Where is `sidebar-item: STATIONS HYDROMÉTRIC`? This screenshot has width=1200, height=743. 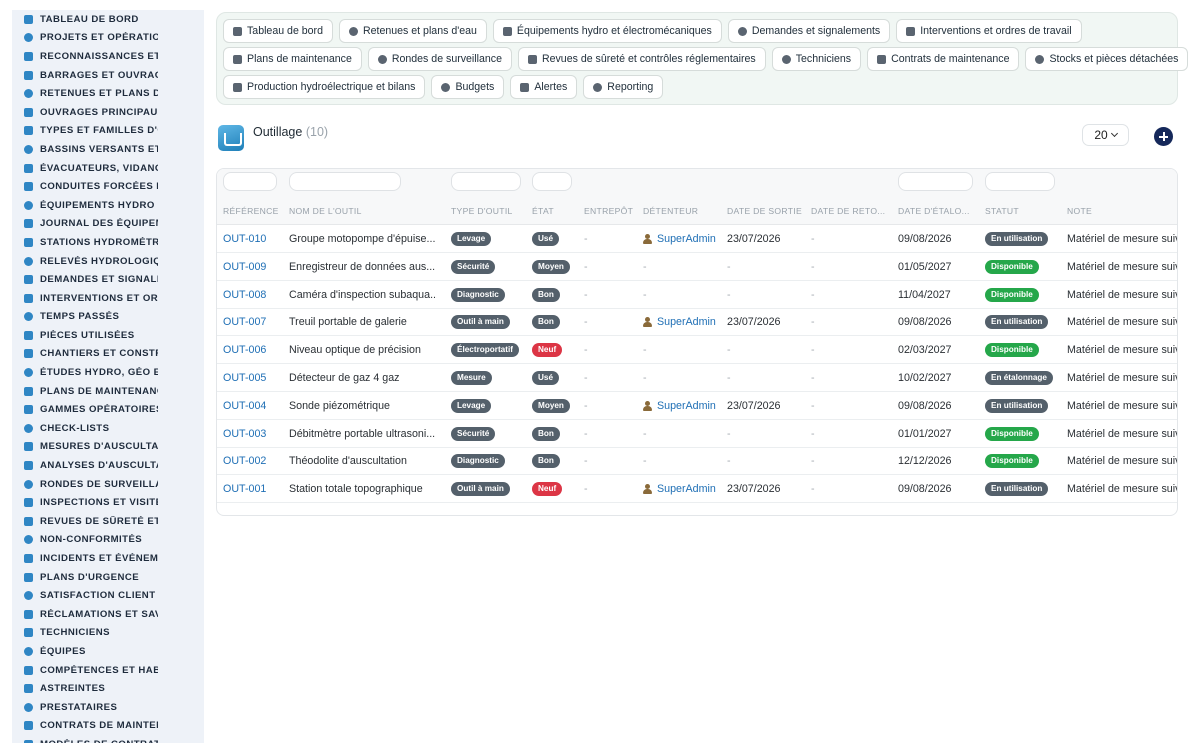
sidebar-item: STATIONS HYDROMÉTRIC is located at coordinates (108, 242).